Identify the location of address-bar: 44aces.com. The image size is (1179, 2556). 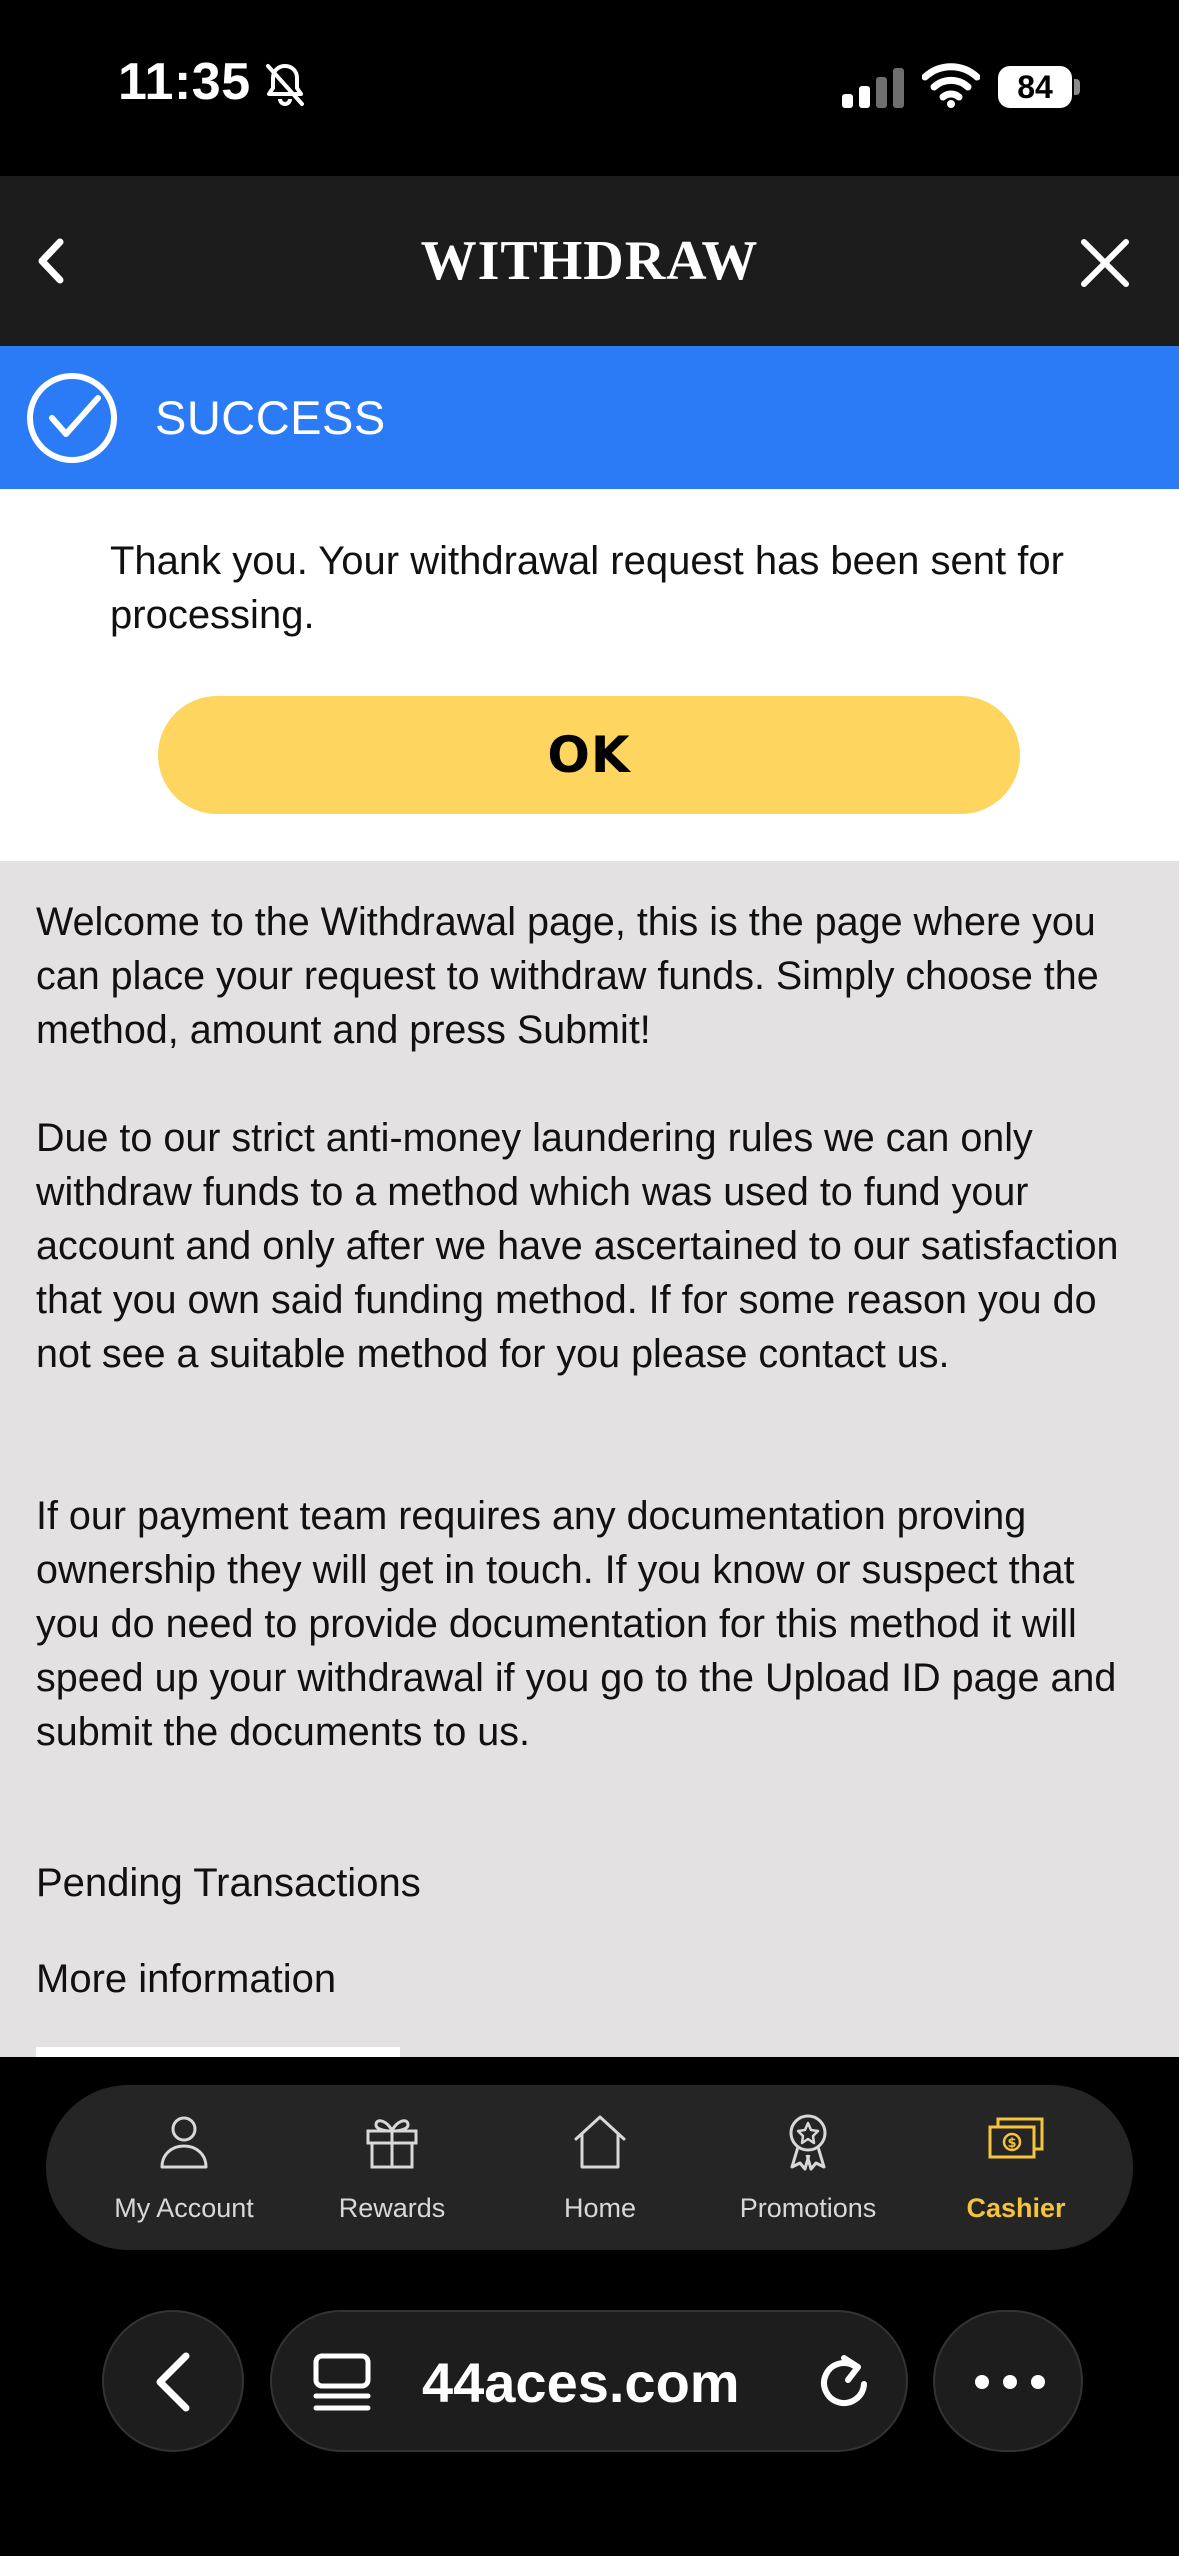
(589, 2381).